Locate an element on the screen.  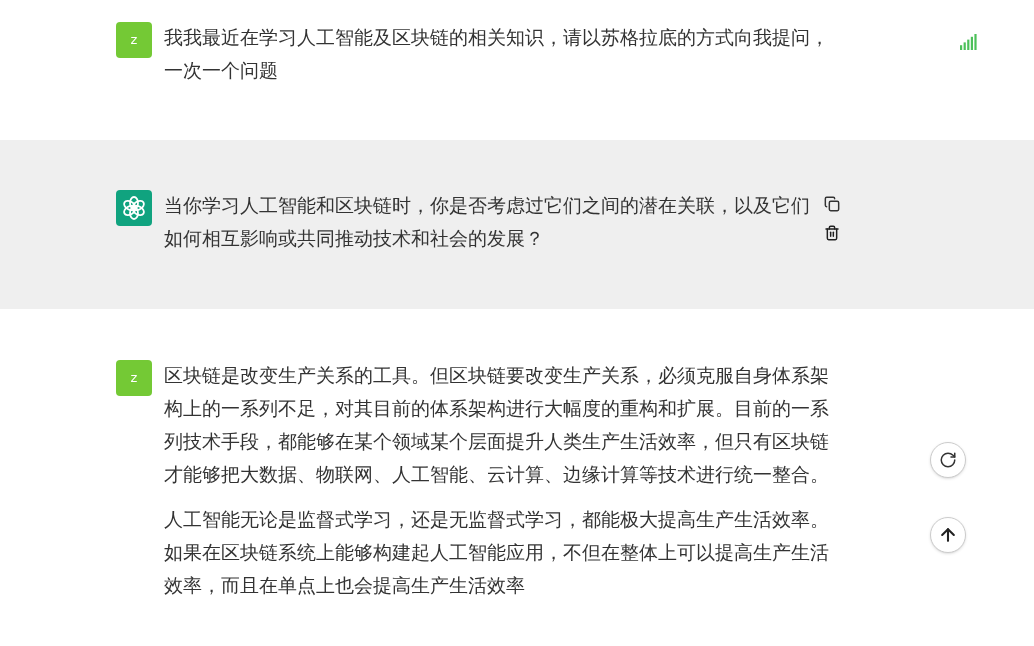
copy-icon is located at coordinates (832, 204).